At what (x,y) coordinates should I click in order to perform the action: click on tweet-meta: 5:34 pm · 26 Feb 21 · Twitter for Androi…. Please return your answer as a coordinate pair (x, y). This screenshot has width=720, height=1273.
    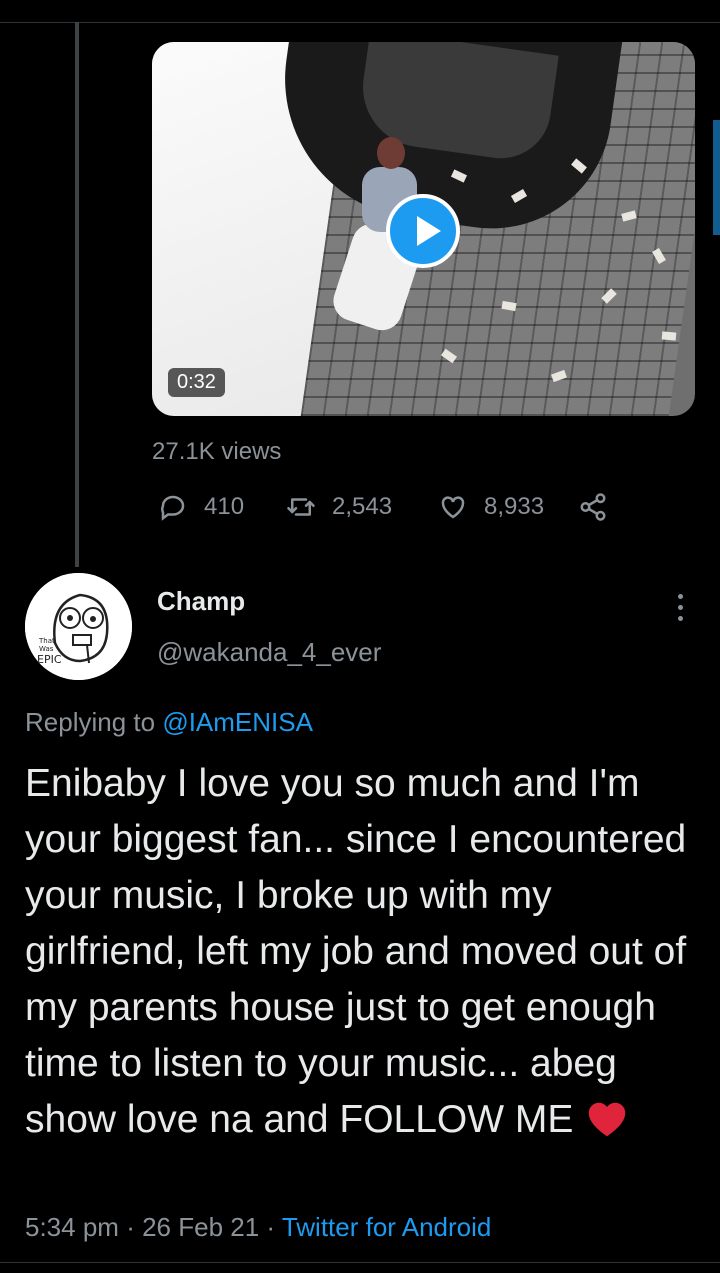
    Looking at the image, I should click on (258, 1227).